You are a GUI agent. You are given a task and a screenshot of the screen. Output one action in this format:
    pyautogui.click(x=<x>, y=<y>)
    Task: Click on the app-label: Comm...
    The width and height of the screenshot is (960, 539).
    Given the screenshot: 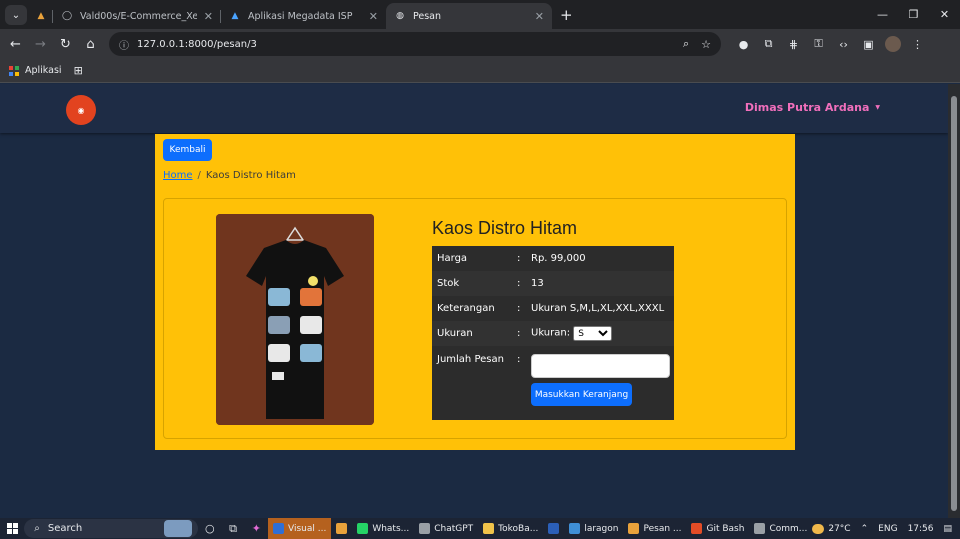 What is the action you would take?
    pyautogui.click(x=788, y=528)
    